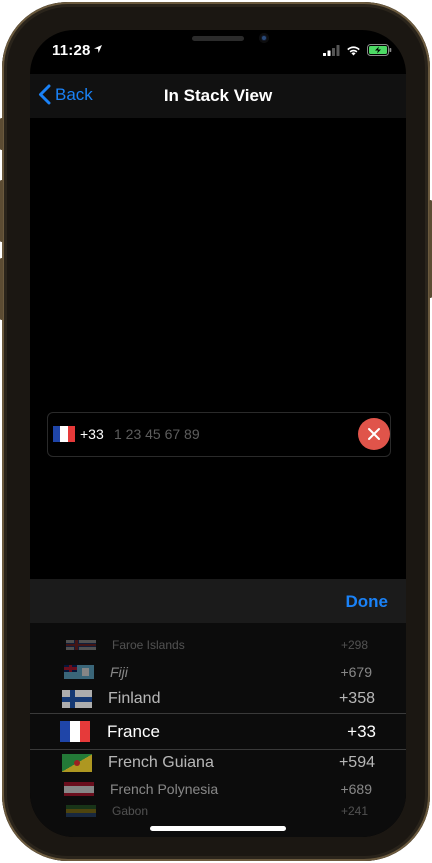  Describe the element at coordinates (218, 672) in the screenshot. I see `picker-row-fiji: Fiji +679` at that location.